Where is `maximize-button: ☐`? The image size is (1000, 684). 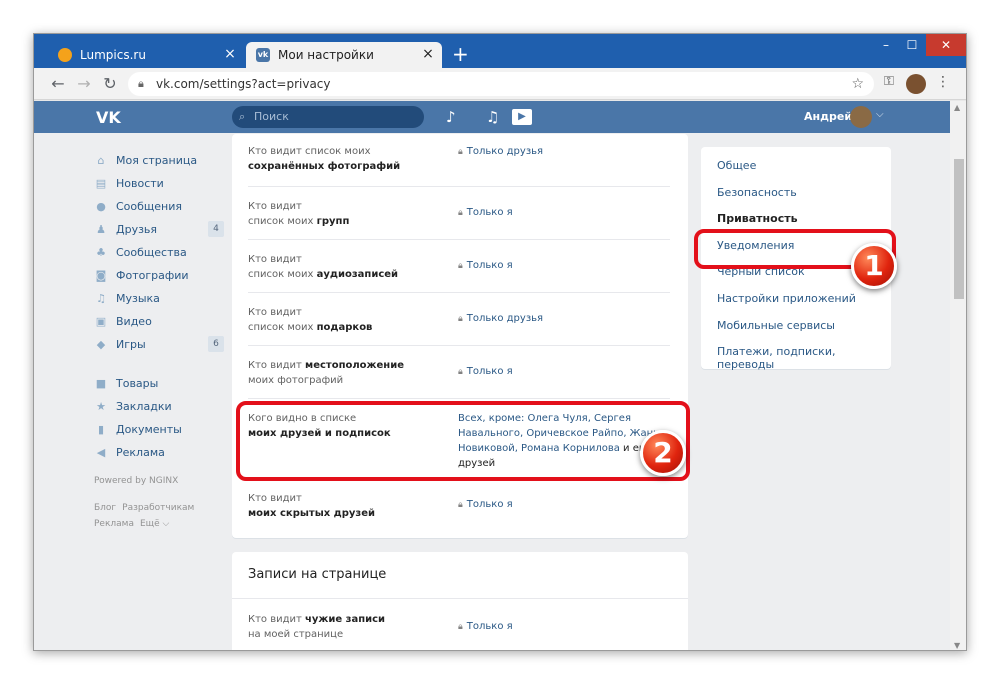
maximize-button: ☐ is located at coordinates (912, 45).